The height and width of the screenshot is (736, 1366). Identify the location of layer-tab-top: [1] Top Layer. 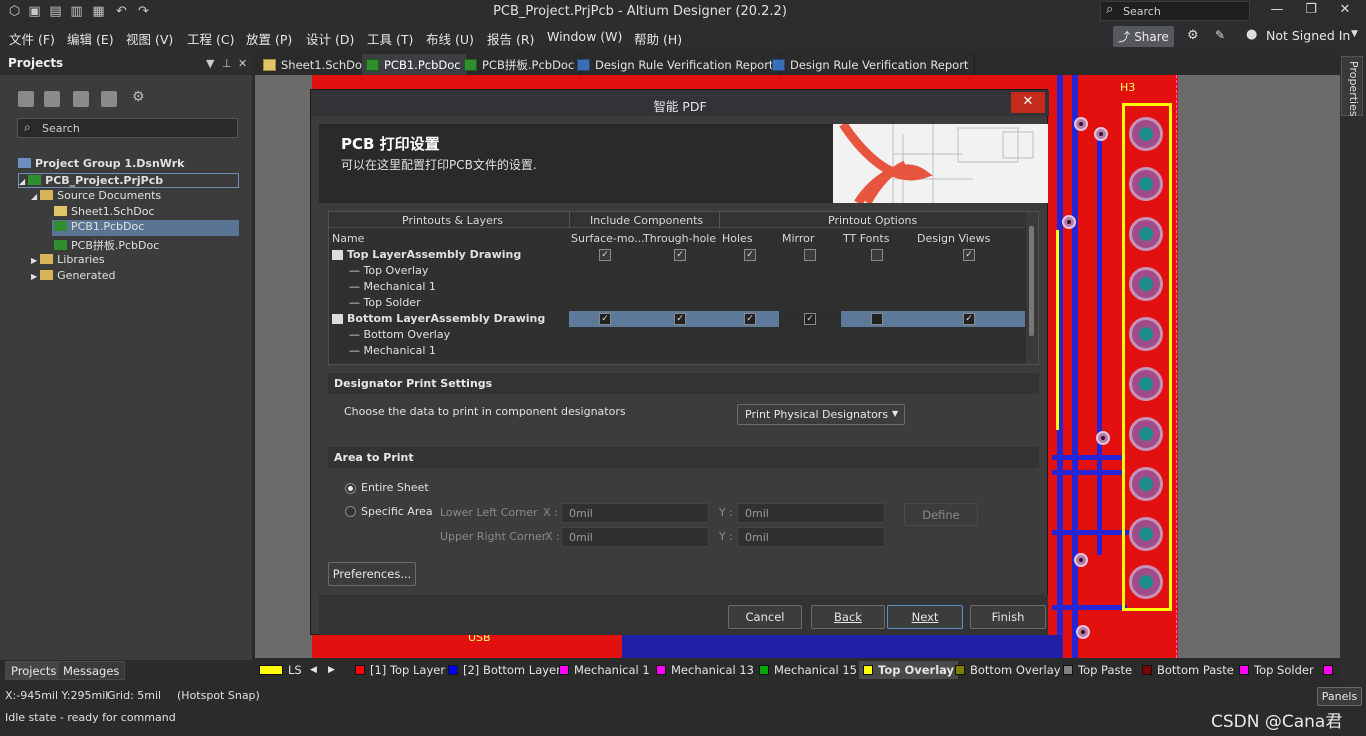
(400, 670).